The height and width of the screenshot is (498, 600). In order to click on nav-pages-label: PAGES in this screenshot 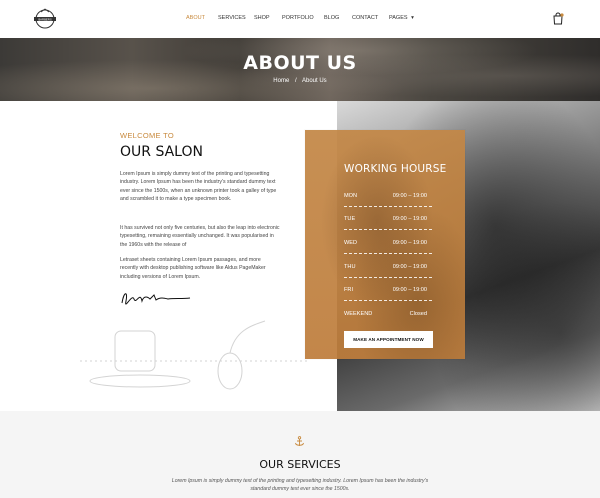, I will do `click(398, 18)`.